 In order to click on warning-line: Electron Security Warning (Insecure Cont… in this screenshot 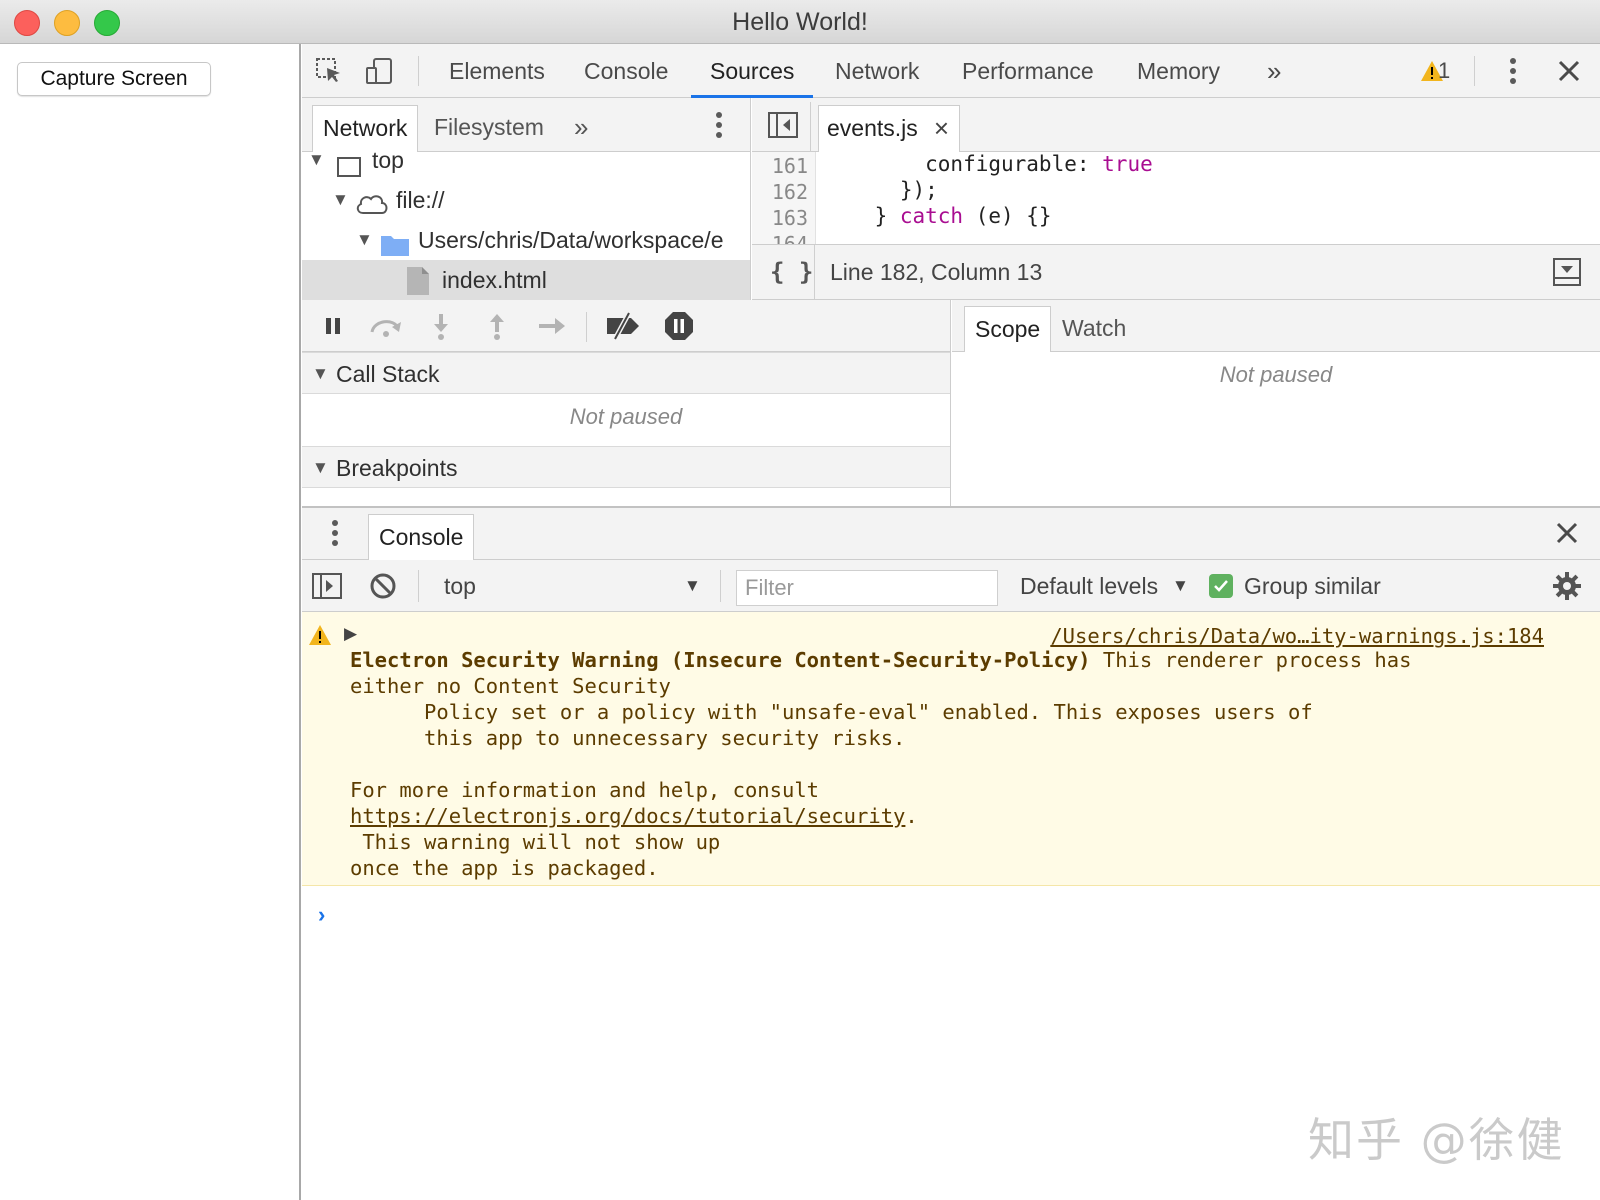, I will do `click(881, 660)`.